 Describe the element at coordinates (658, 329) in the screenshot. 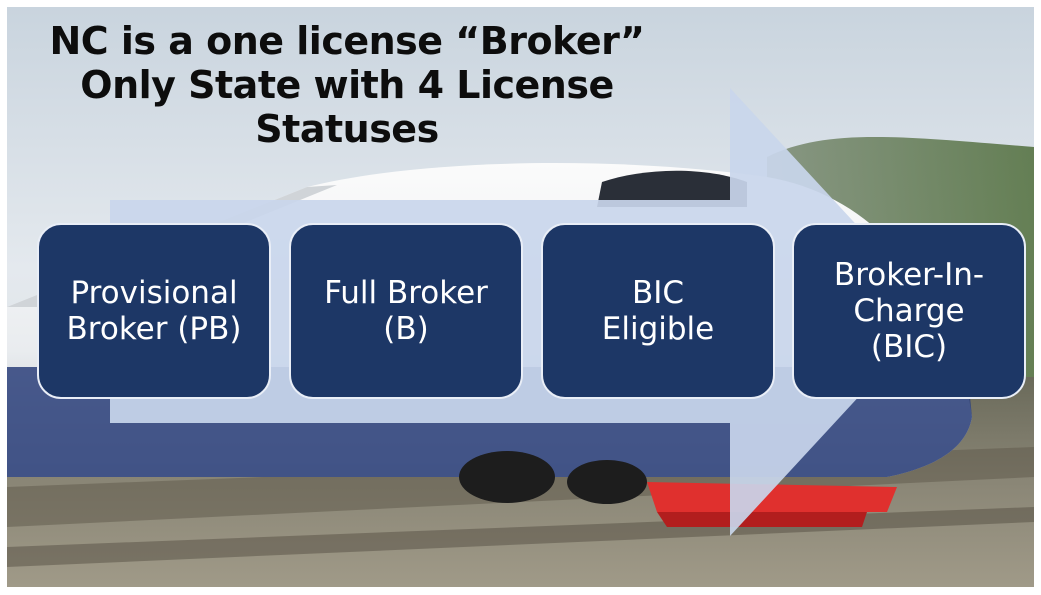

I see `status-label-line: Eligible` at that location.